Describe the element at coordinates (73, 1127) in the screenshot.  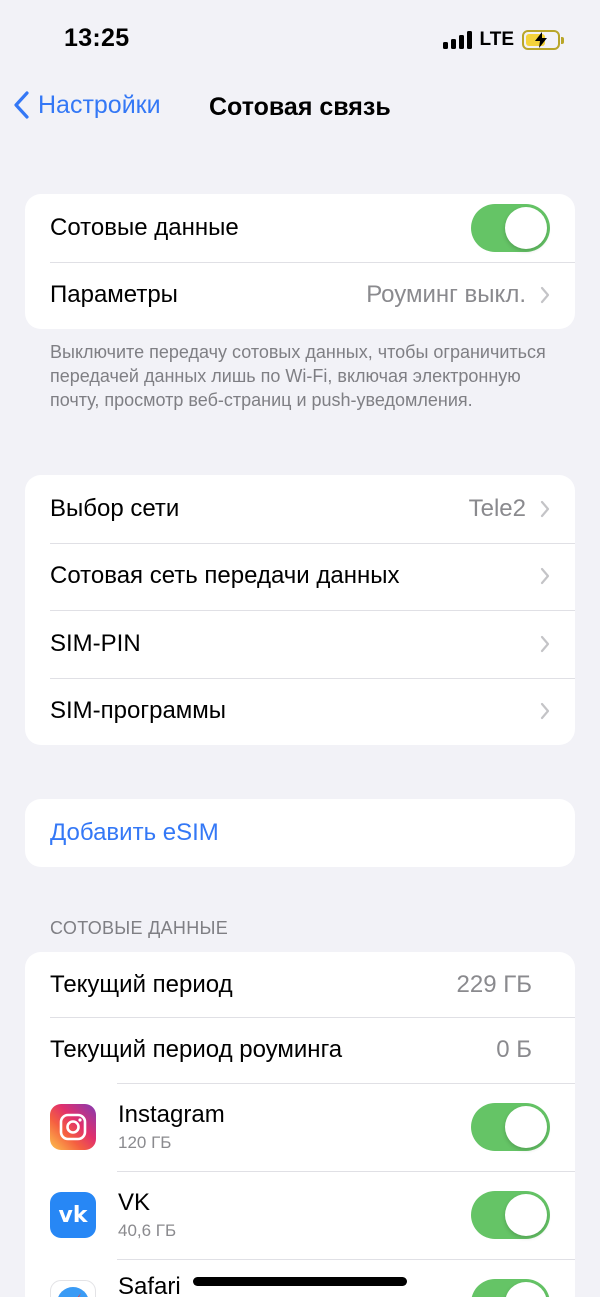
I see `instagram-icon` at that location.